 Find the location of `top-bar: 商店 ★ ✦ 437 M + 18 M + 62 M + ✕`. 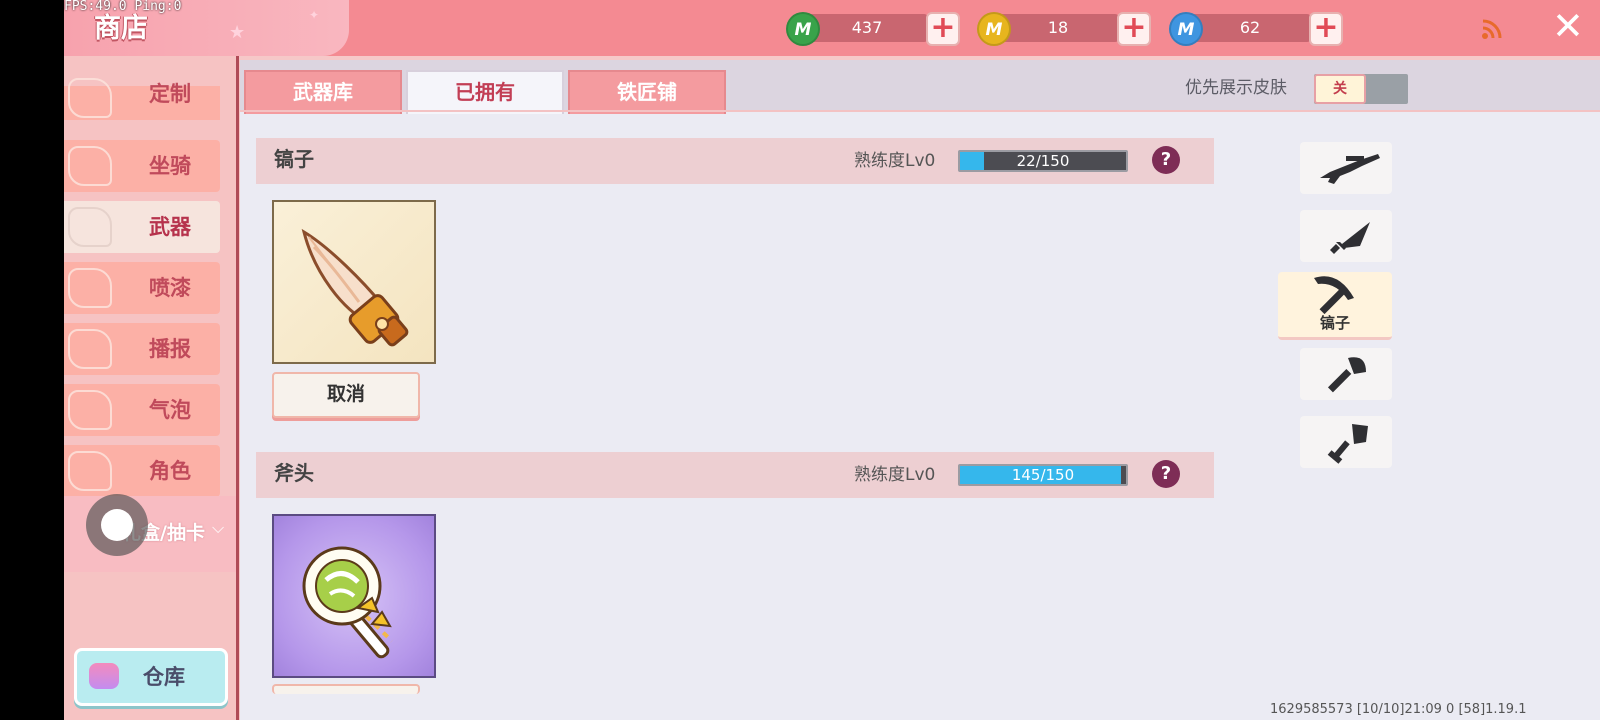

top-bar: 商店 ★ ✦ 437 M + 18 M + 62 M + ✕ is located at coordinates (832, 28).